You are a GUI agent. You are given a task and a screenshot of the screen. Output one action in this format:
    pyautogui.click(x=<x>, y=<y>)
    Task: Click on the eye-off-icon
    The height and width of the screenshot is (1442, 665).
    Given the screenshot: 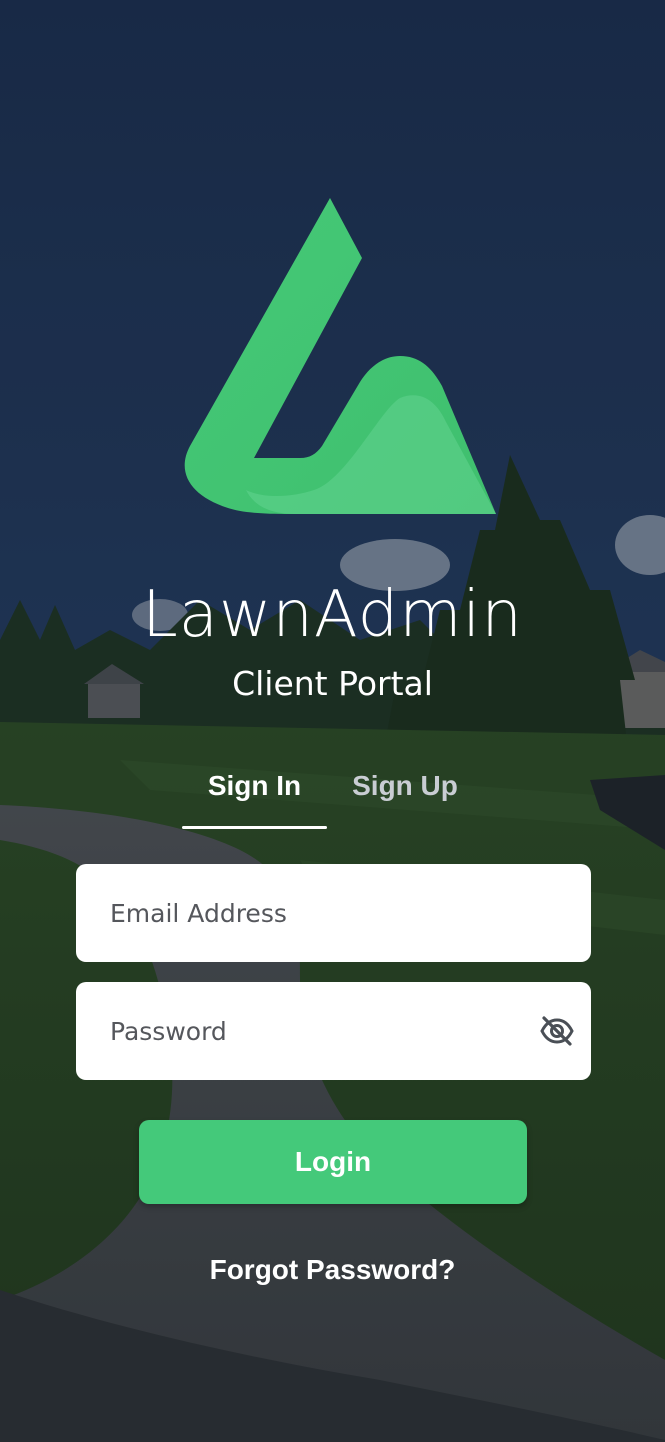 What is the action you would take?
    pyautogui.click(x=557, y=1031)
    